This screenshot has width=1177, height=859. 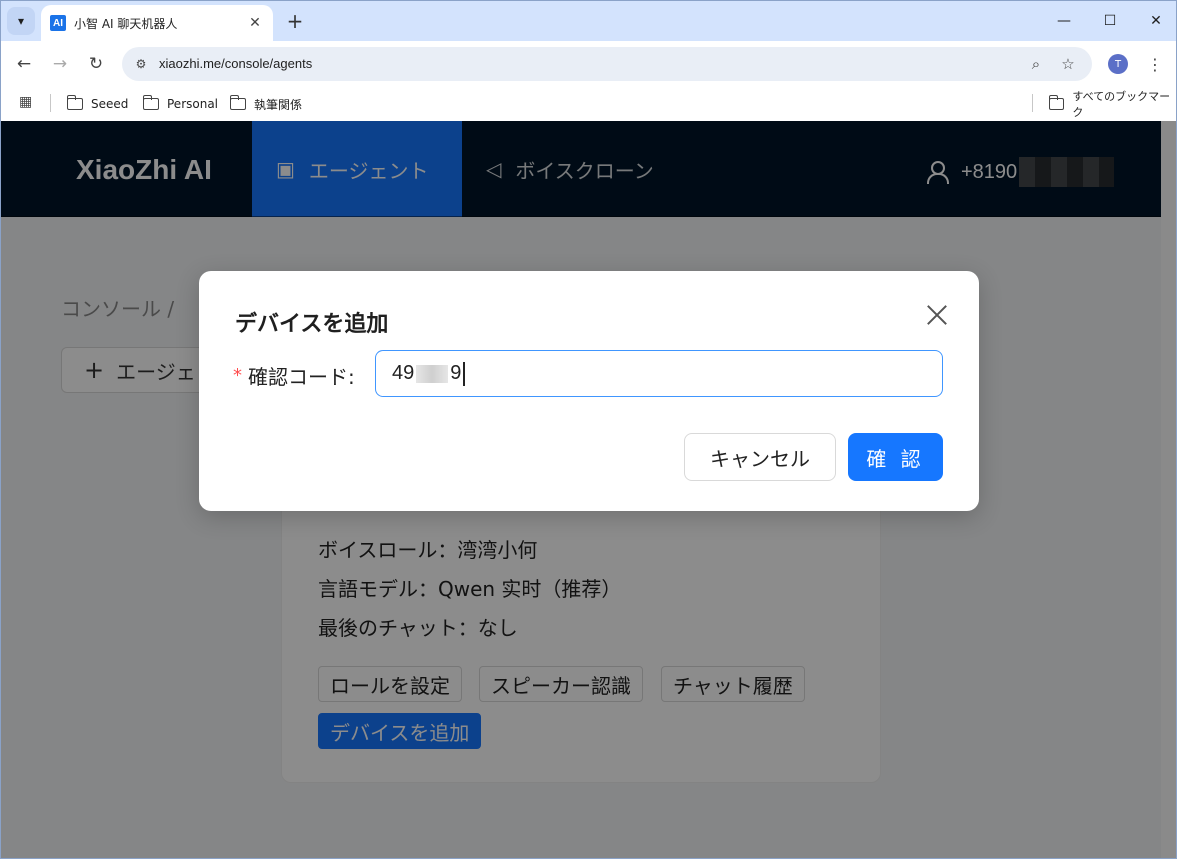 I want to click on tab-search-button: ▾, so click(x=21, y=21).